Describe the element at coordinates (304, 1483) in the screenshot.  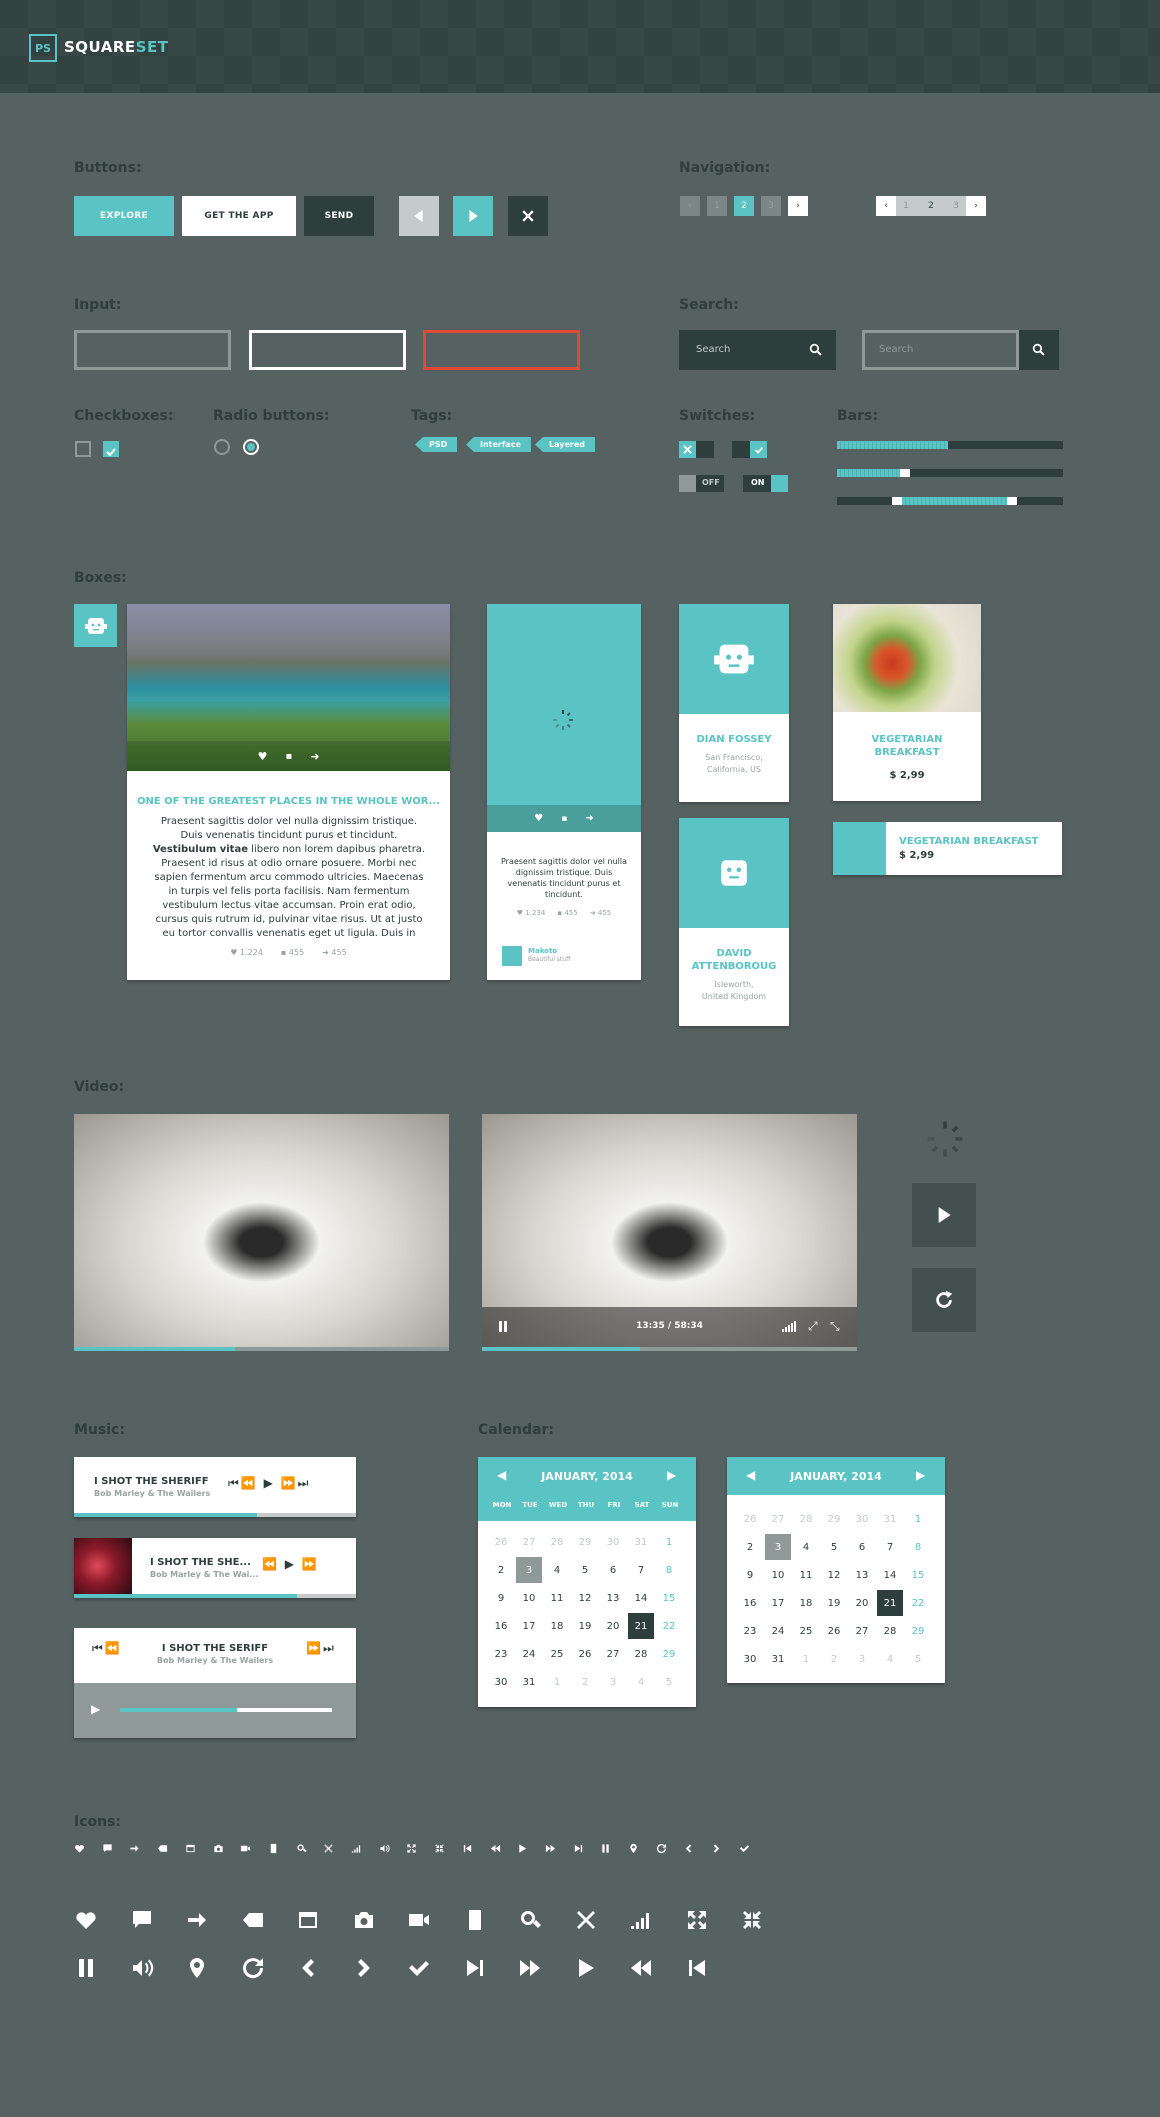
I see `skip-forward-icon: ⏭` at that location.